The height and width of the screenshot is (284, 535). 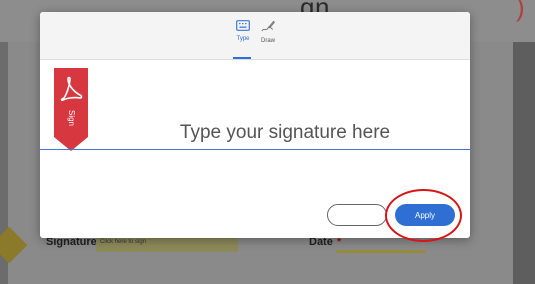 What do you see at coordinates (381, 251) in the screenshot?
I see `date-field` at bounding box center [381, 251].